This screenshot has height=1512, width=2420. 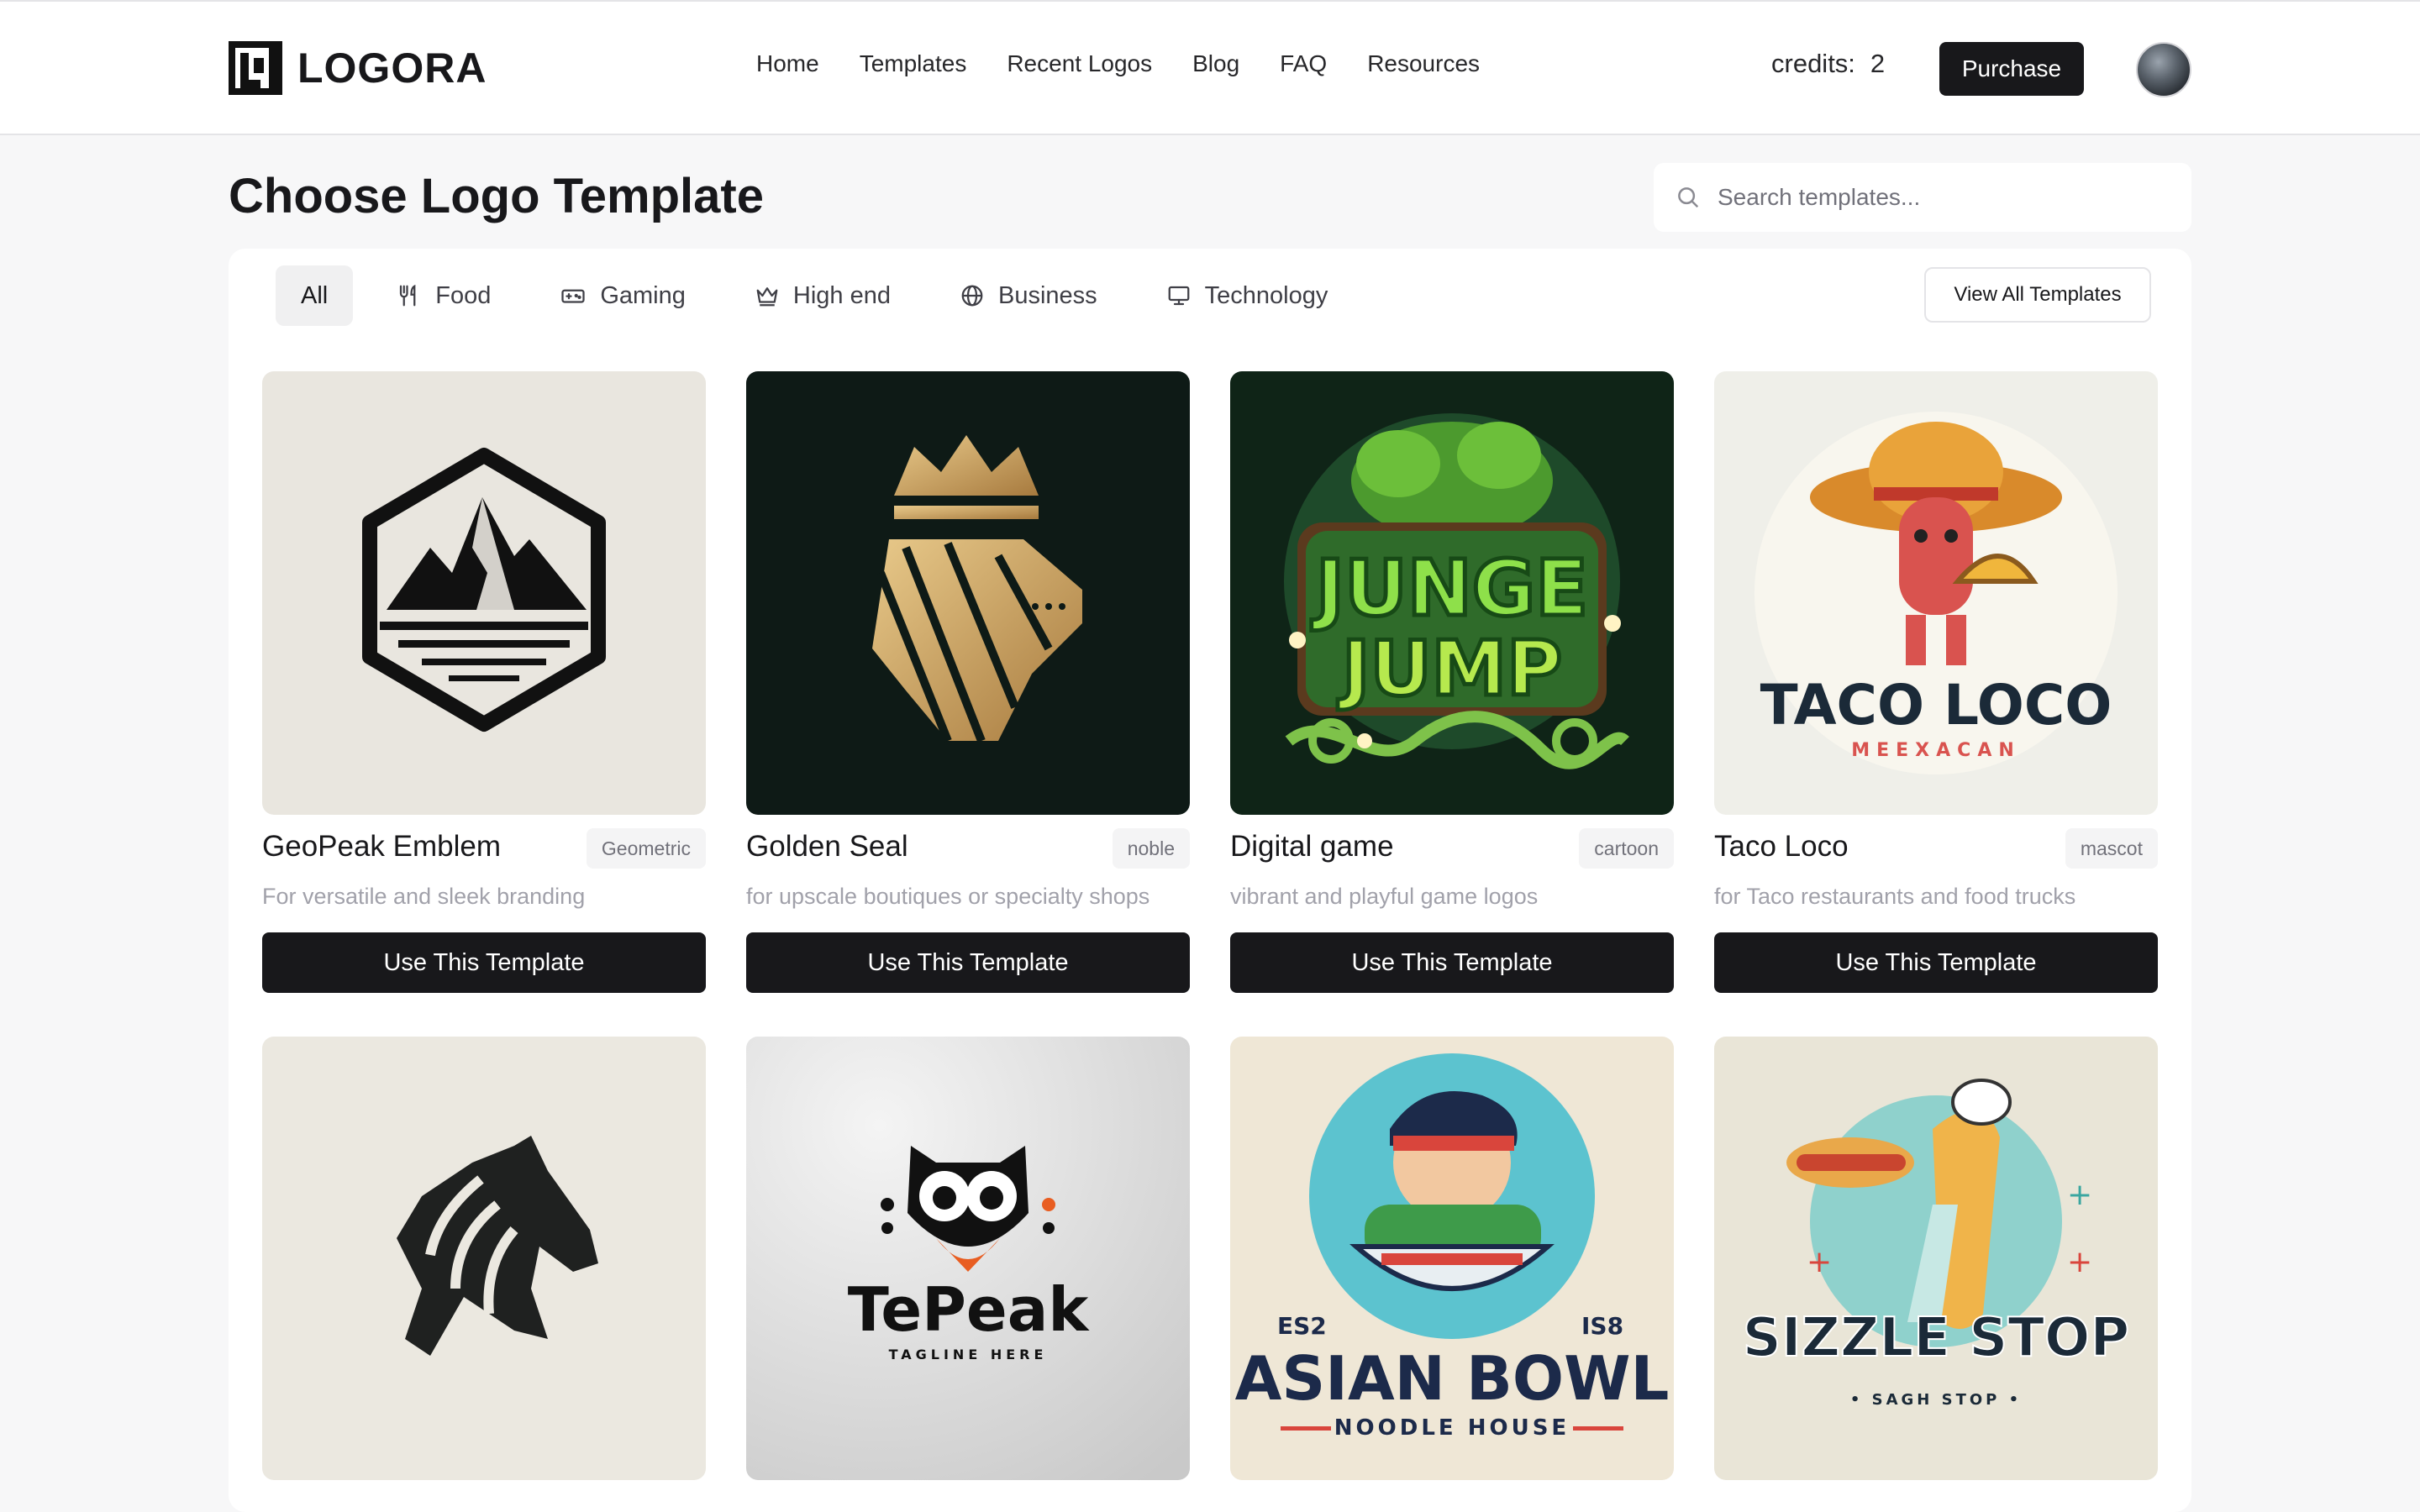 I want to click on nav-home: Home, so click(x=787, y=63).